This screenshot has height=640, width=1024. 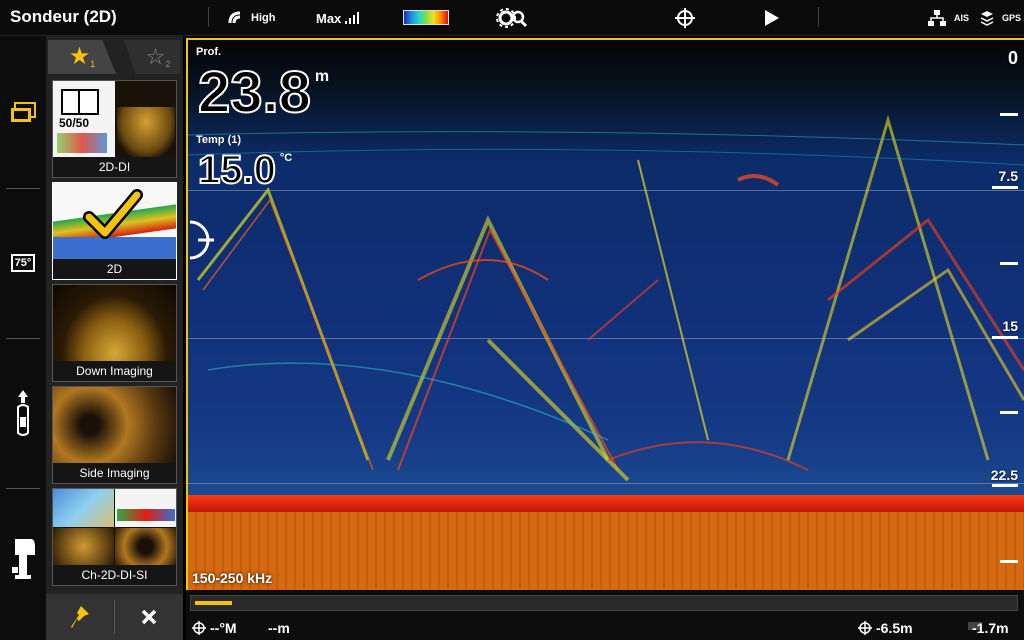 I want to click on sonar-wave-icon, so click(x=234, y=17).